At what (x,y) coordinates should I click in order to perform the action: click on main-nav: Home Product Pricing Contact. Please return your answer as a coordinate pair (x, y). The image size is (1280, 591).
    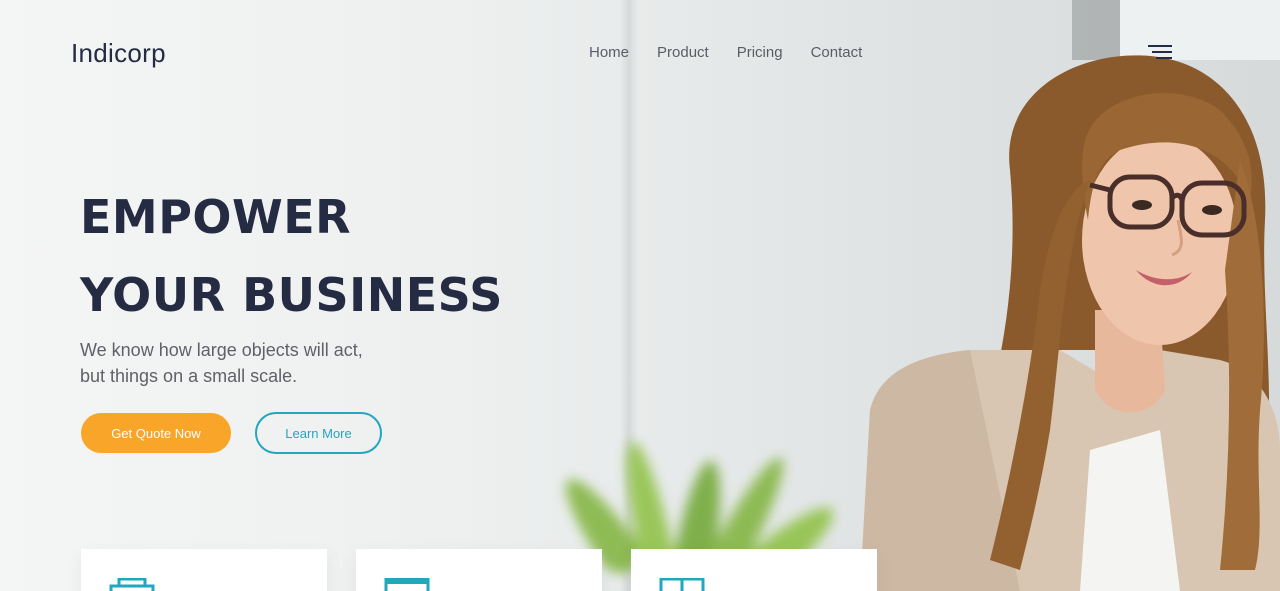
    Looking at the image, I should click on (725, 52).